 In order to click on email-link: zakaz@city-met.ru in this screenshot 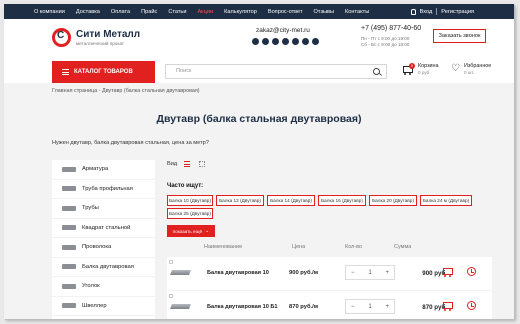, I will do `click(283, 30)`.